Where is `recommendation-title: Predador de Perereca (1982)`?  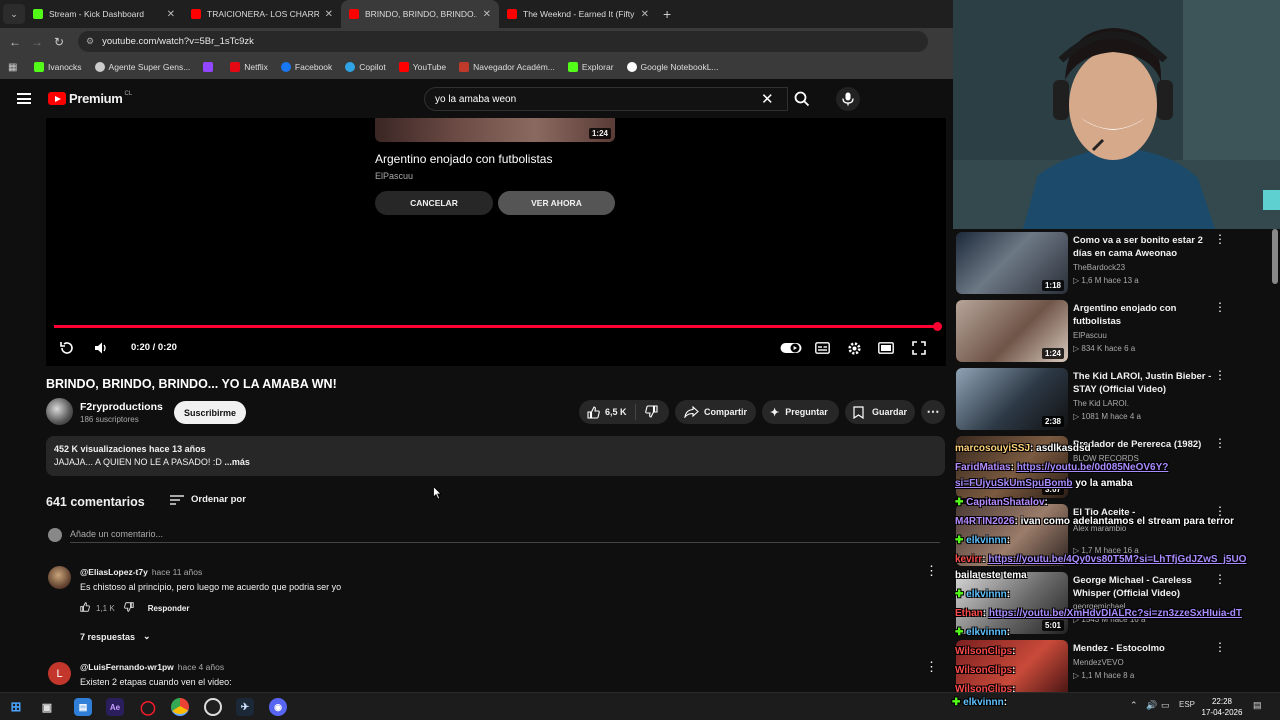 recommendation-title: Predador de Perereca (1982) is located at coordinates (1143, 444).